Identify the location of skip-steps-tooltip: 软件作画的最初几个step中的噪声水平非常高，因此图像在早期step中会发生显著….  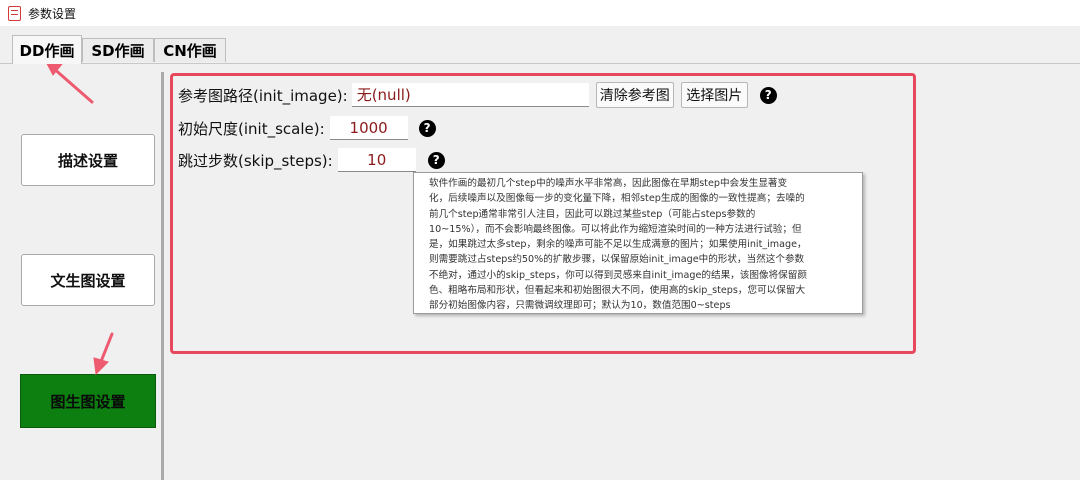
(638, 243).